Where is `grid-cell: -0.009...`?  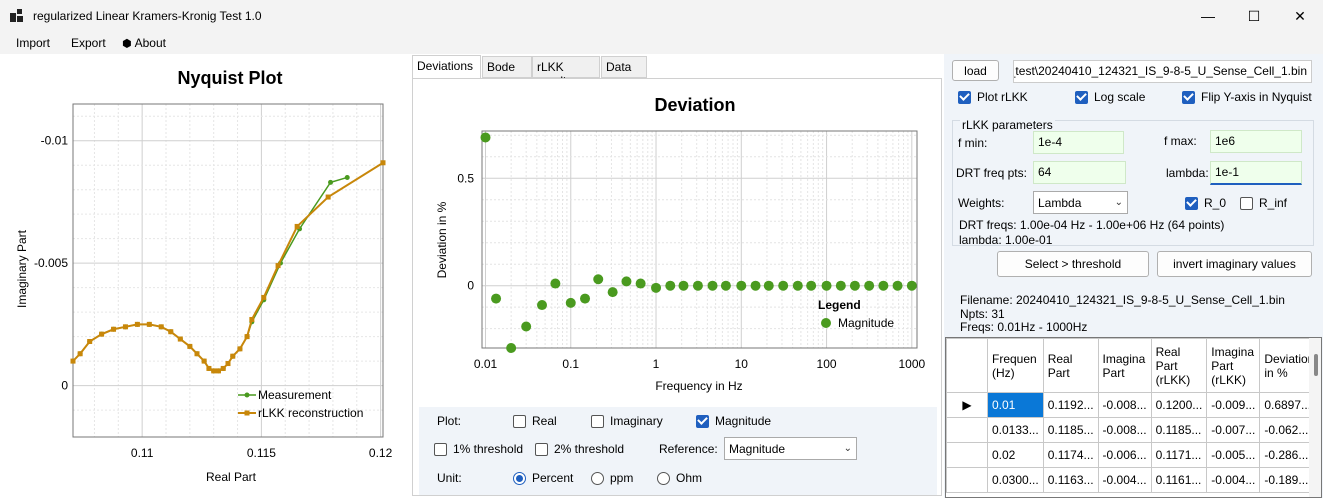
grid-cell: -0.009... is located at coordinates (1233, 405).